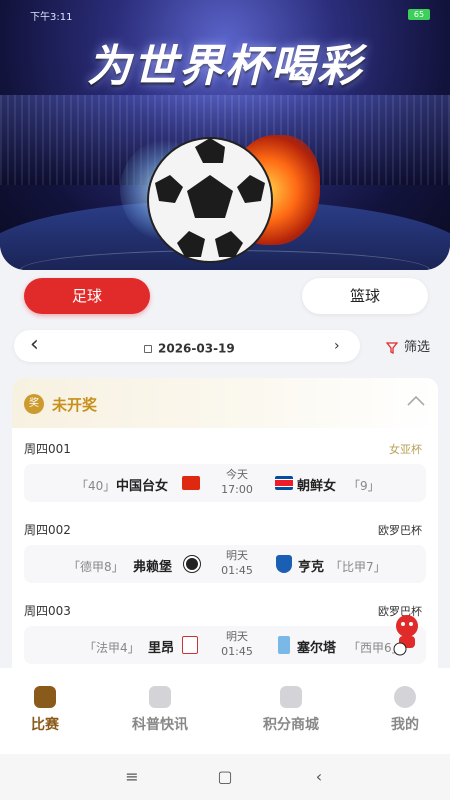  I want to click on match-row: 「德甲8」 弗赖堡 明天 01:45 亨克 「比甲7」, so click(225, 564).